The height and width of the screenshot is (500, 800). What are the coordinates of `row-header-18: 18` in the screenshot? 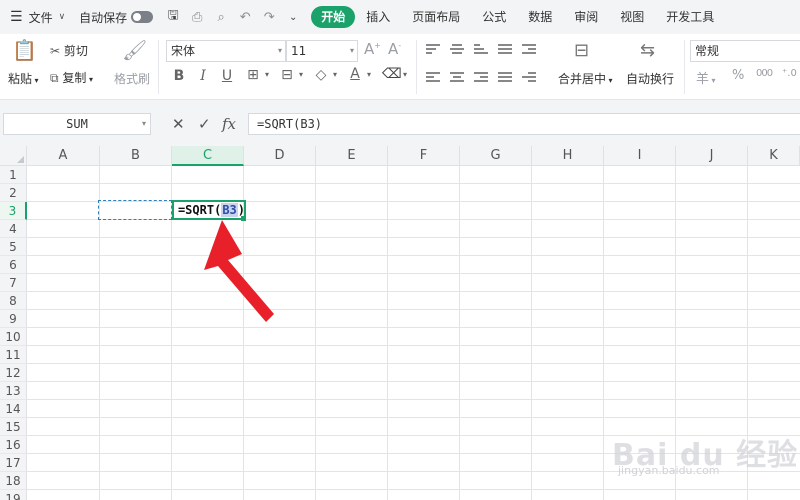 It's located at (13, 481).